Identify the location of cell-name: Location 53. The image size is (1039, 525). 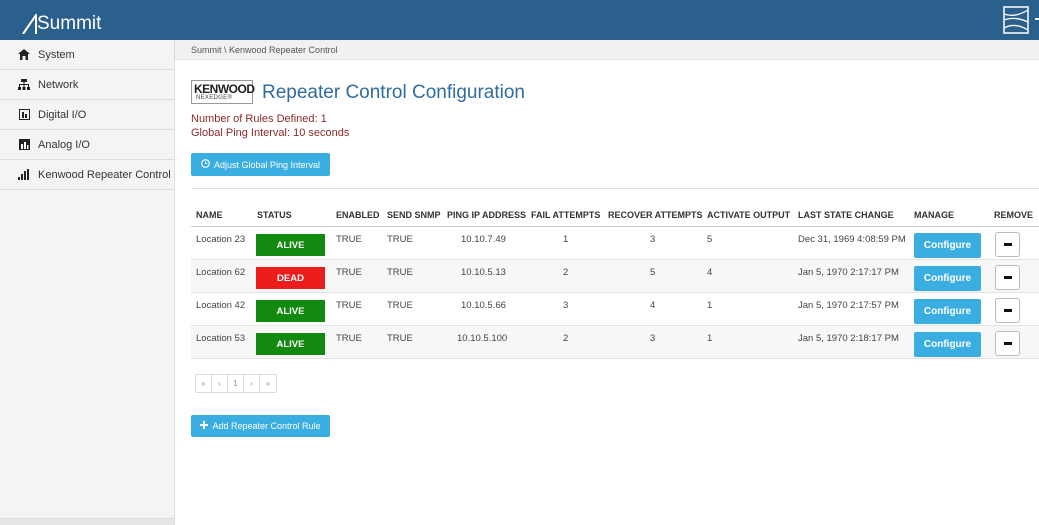
(221, 338).